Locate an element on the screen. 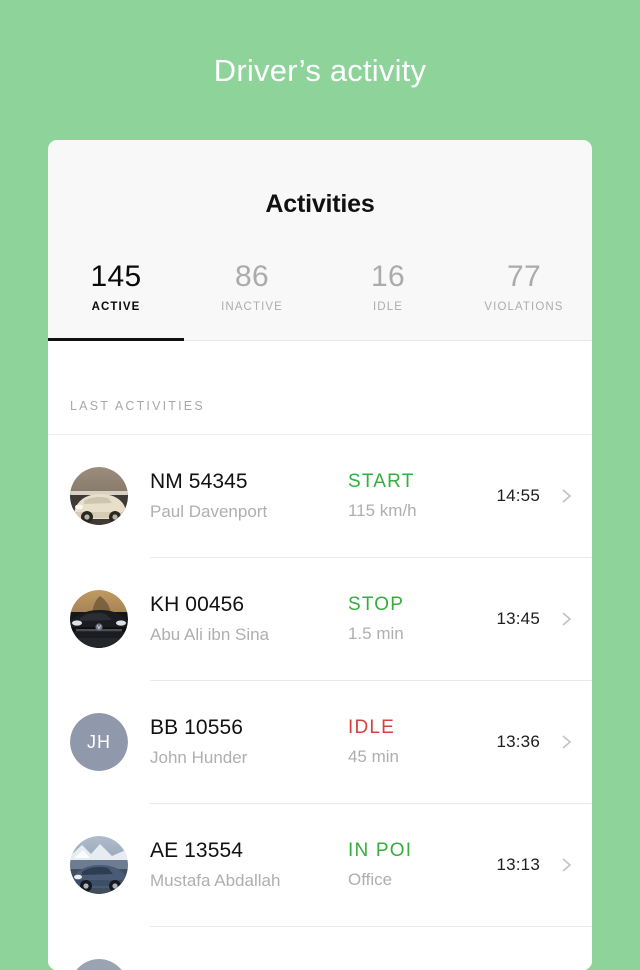 The height and width of the screenshot is (970, 640). activity-time: 13:45 is located at coordinates (526, 619).